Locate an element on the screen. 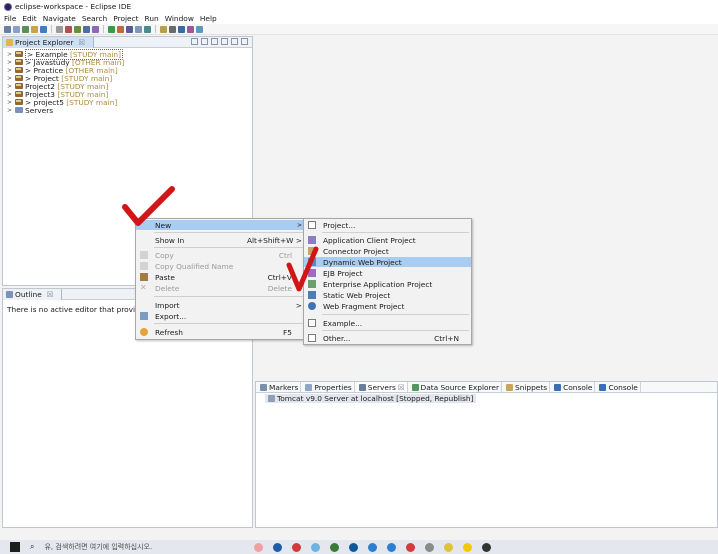  collapse-all-icon is located at coordinates (194, 41).